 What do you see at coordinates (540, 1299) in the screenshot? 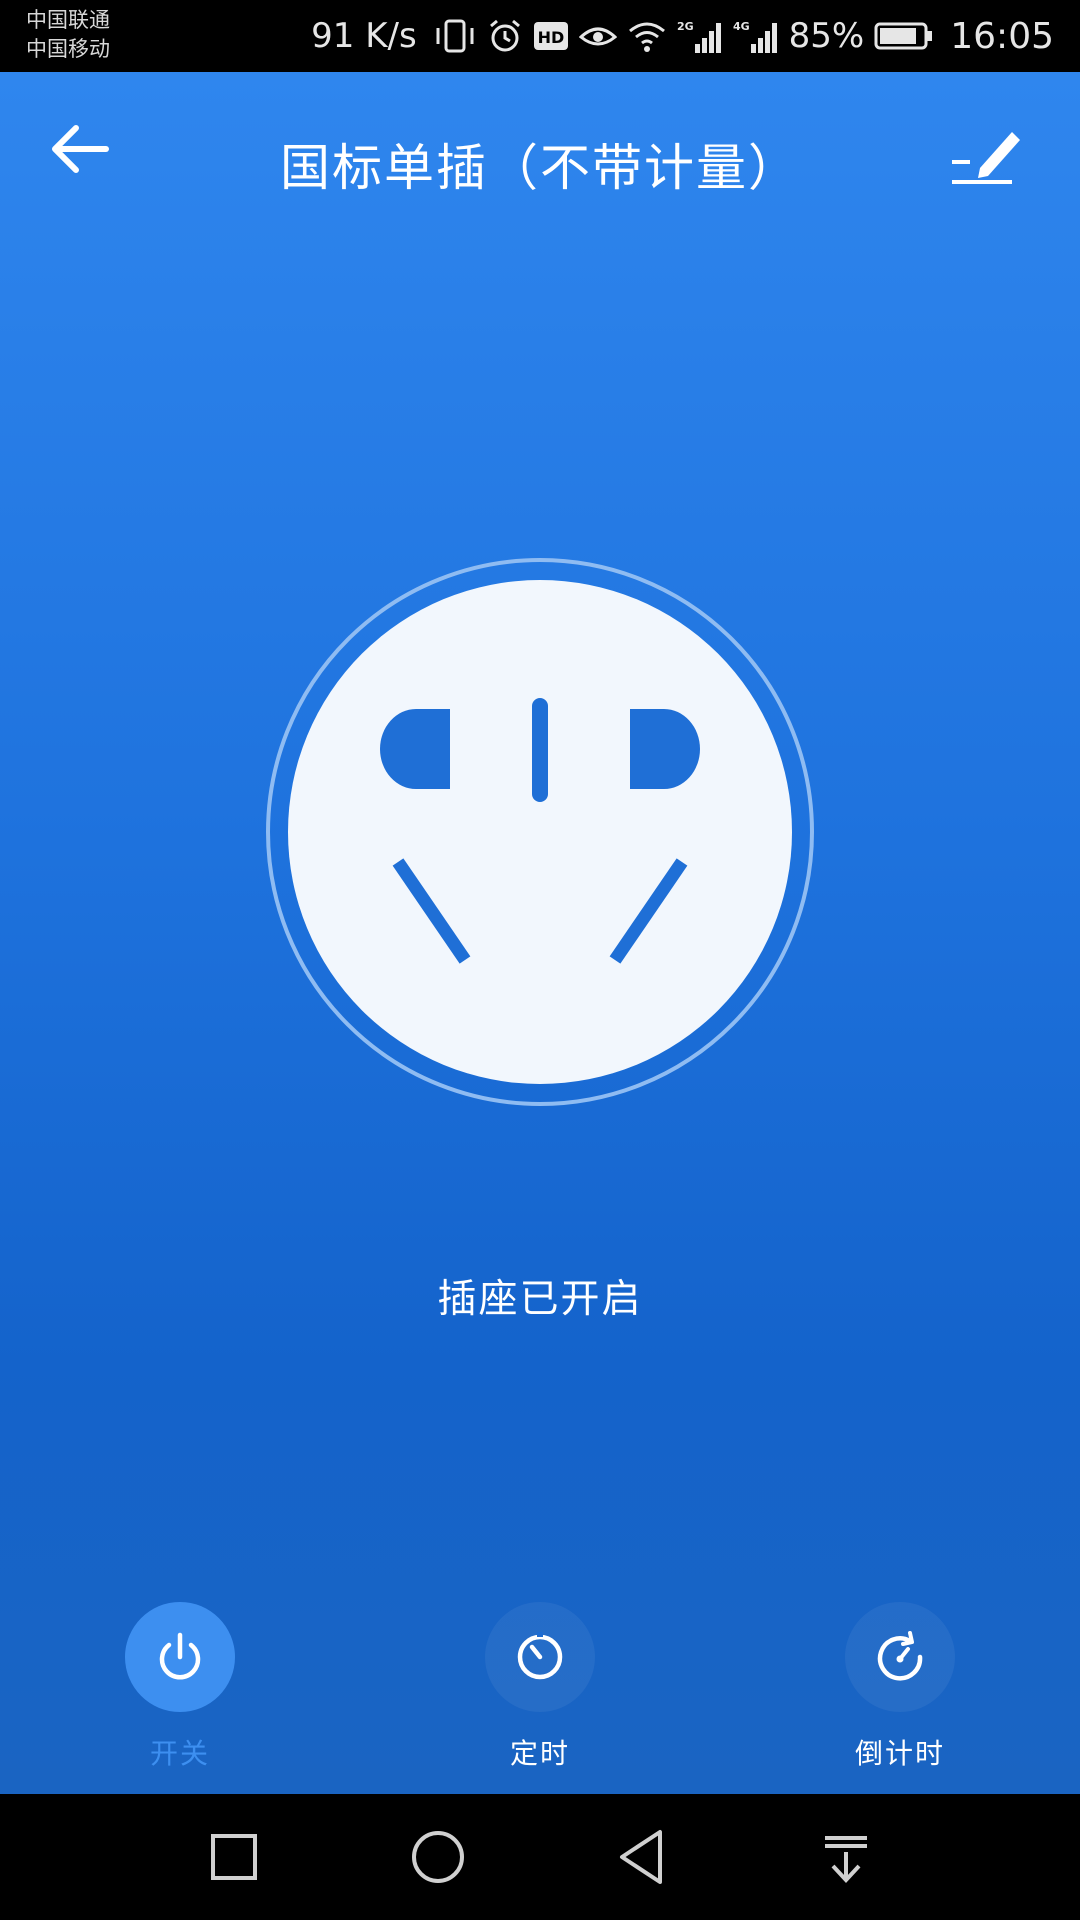
I see `socket-status: 插座已开启` at bounding box center [540, 1299].